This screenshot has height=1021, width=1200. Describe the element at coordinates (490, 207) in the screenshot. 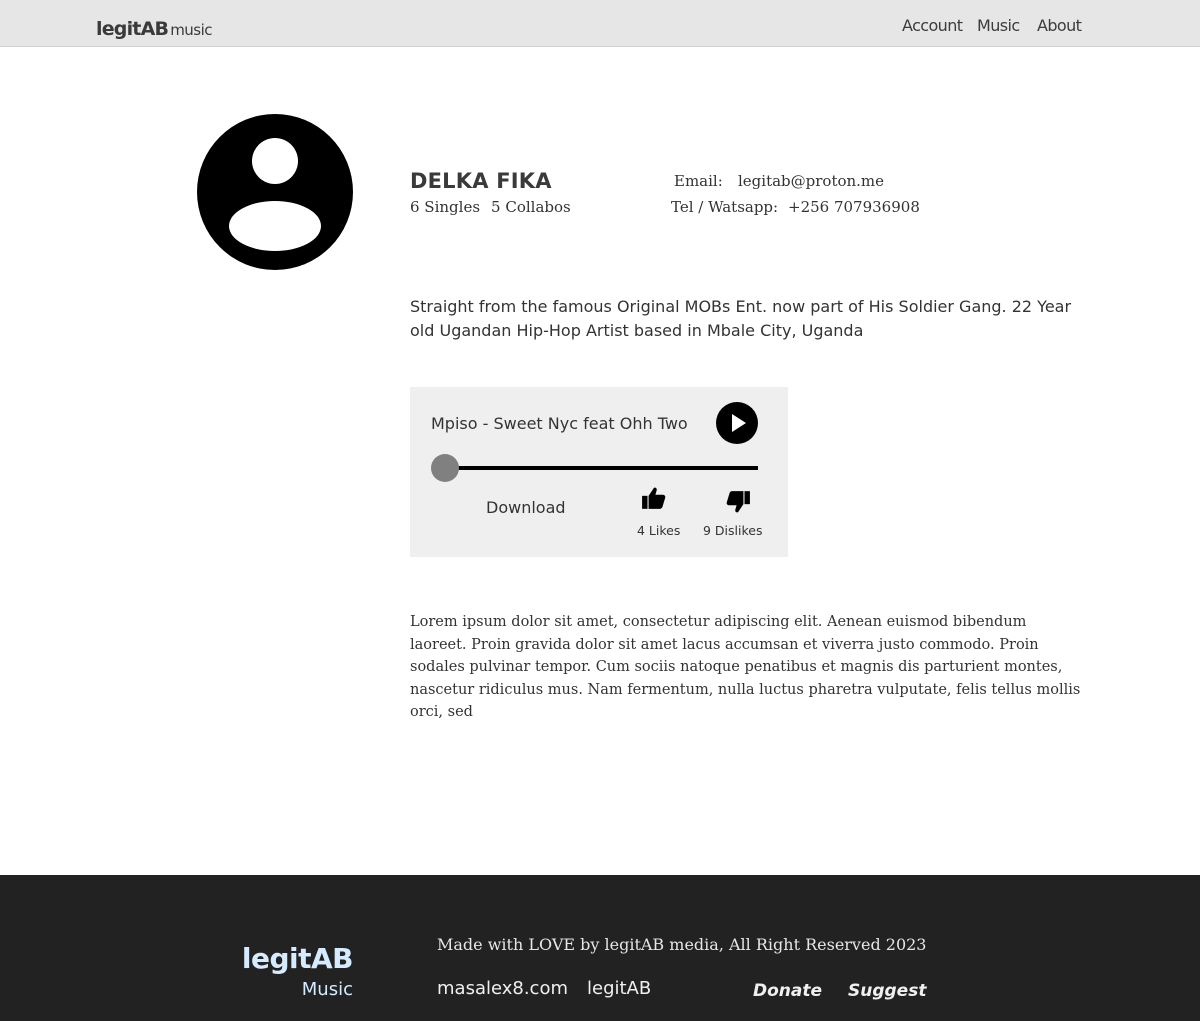

I see `artist-stats: 6 Singles 5 Collabos` at that location.